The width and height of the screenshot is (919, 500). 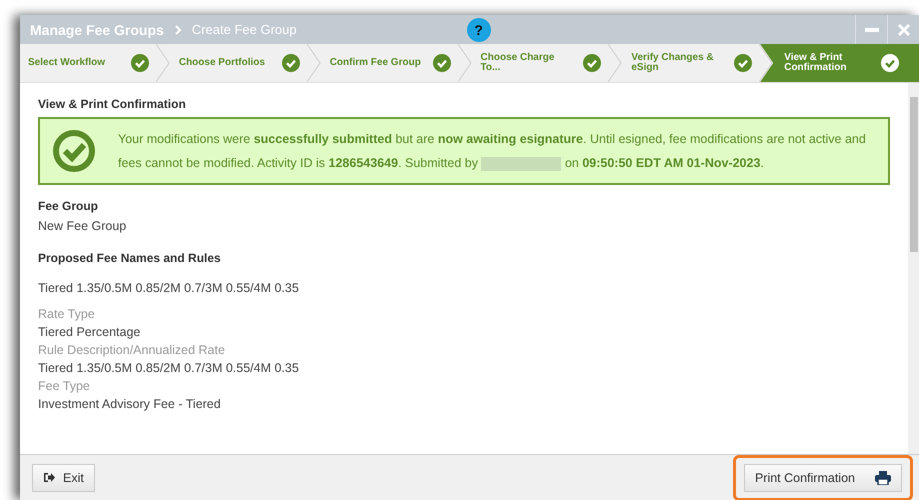 I want to click on field-label: Rule Description/Annualized Rate, so click(x=132, y=350).